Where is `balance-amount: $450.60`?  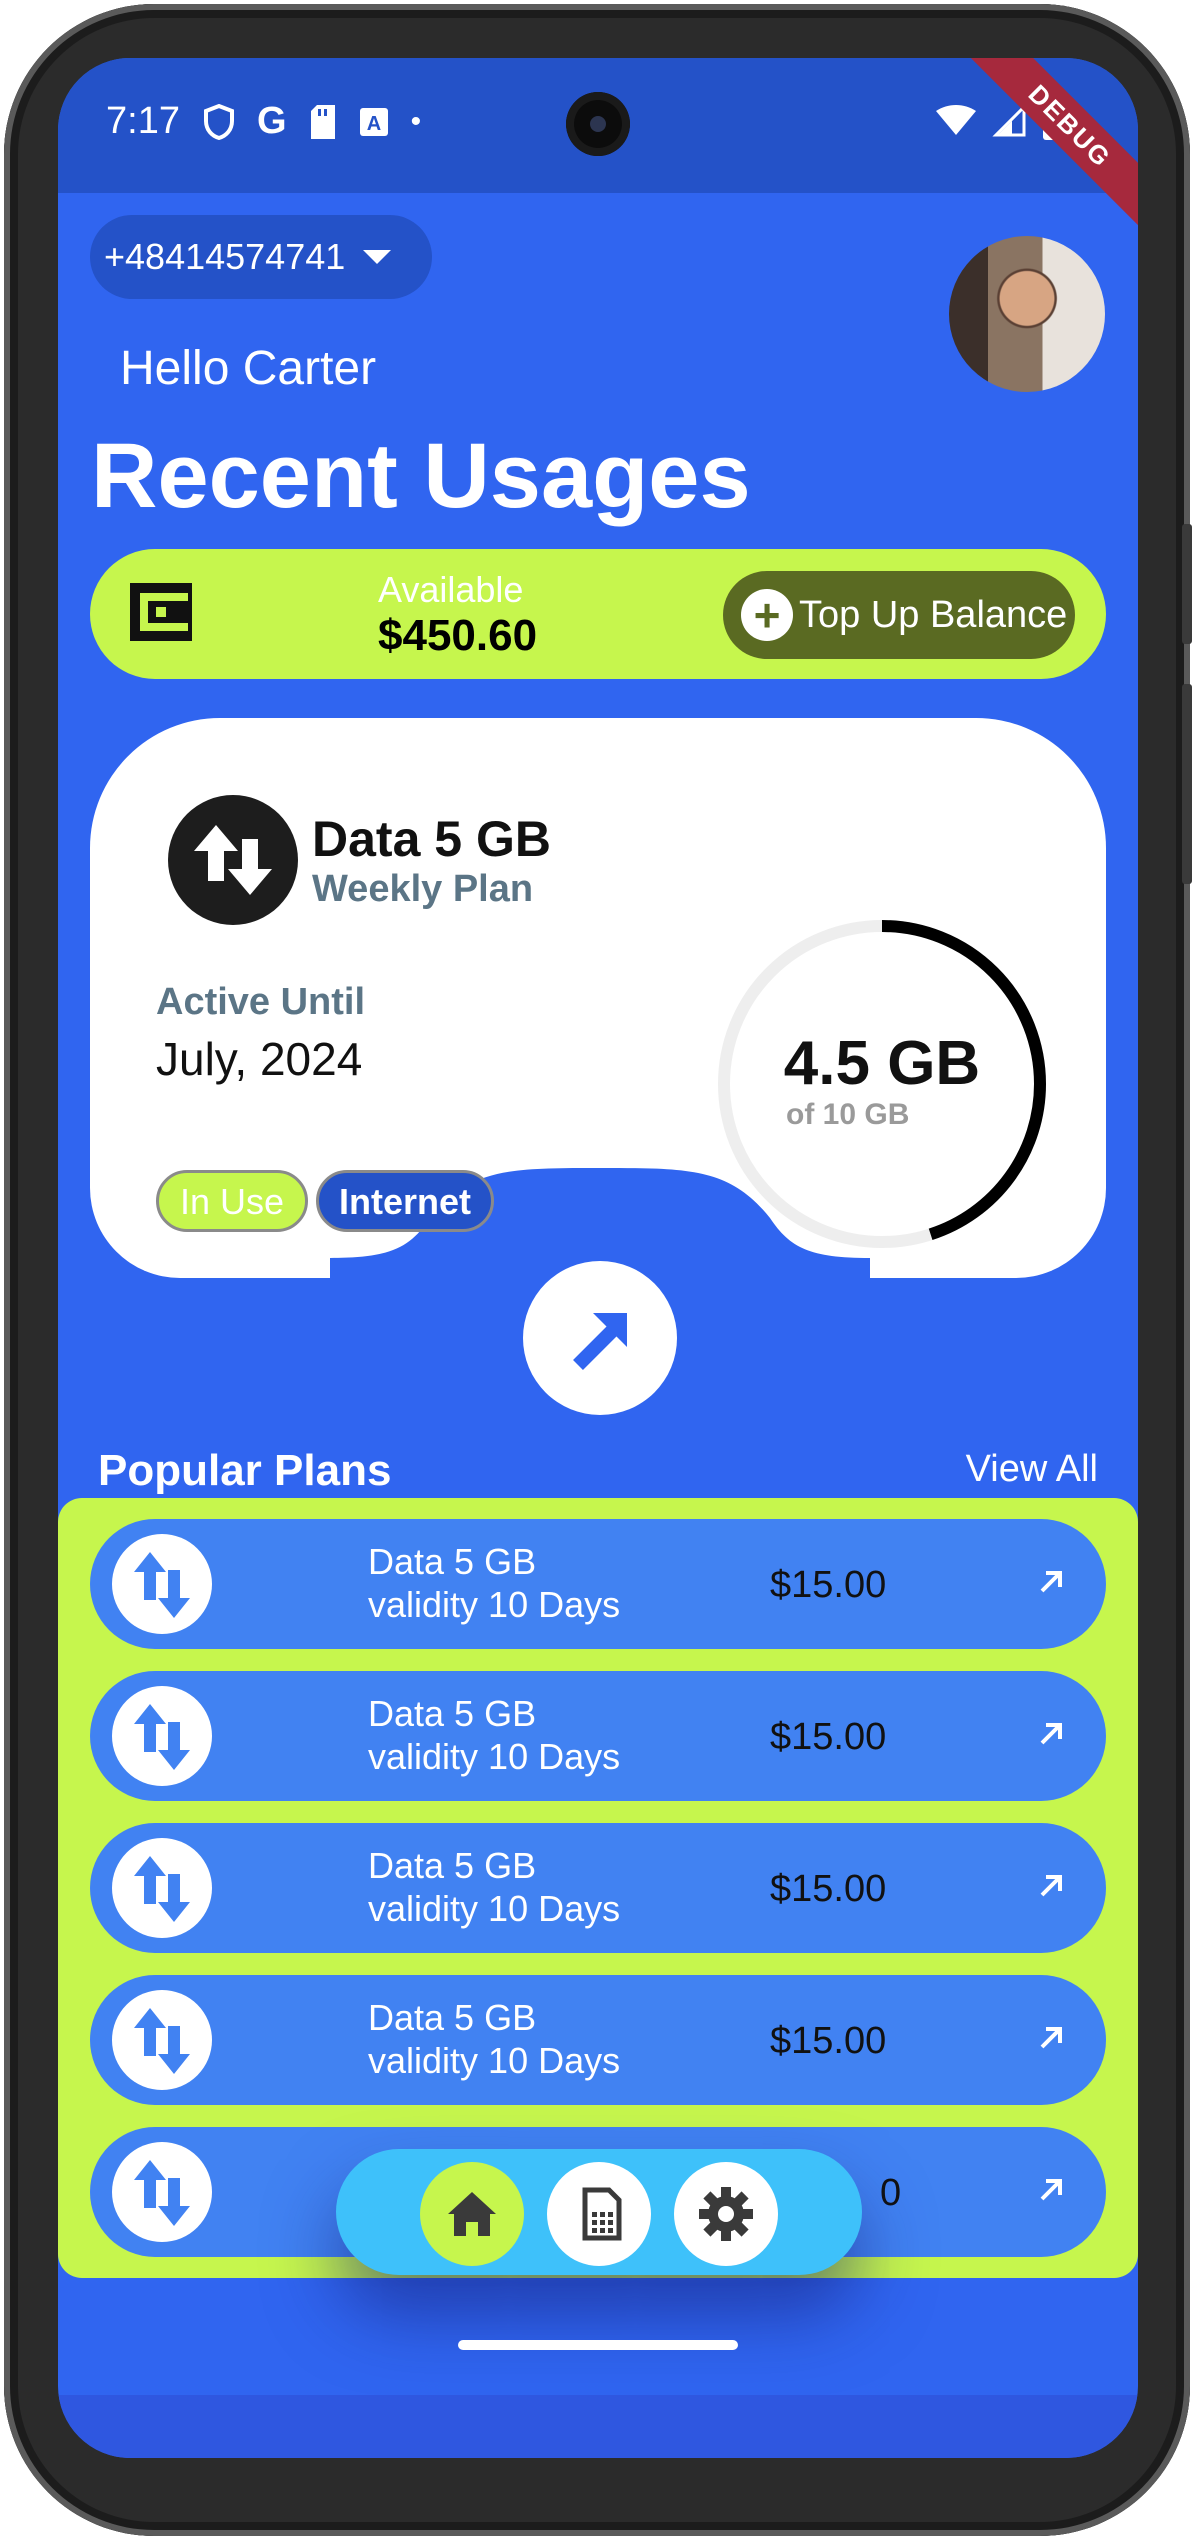 balance-amount: $450.60 is located at coordinates (458, 635).